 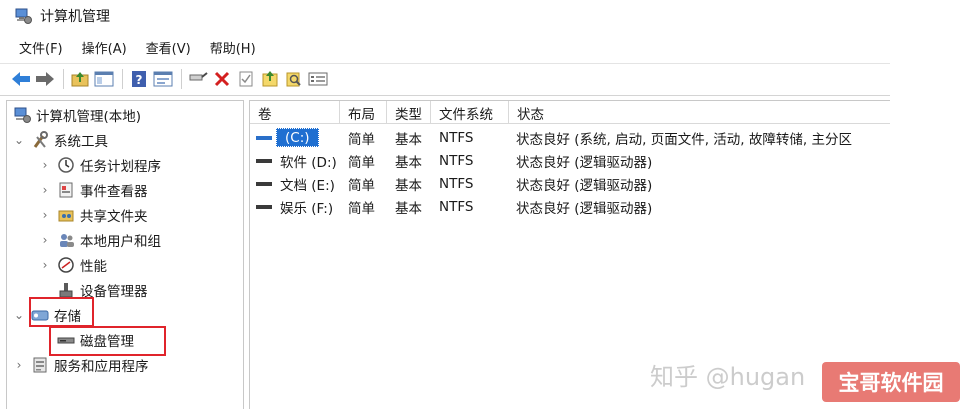 I want to click on tree-item-label: 服务和应用程序, so click(x=101, y=367).